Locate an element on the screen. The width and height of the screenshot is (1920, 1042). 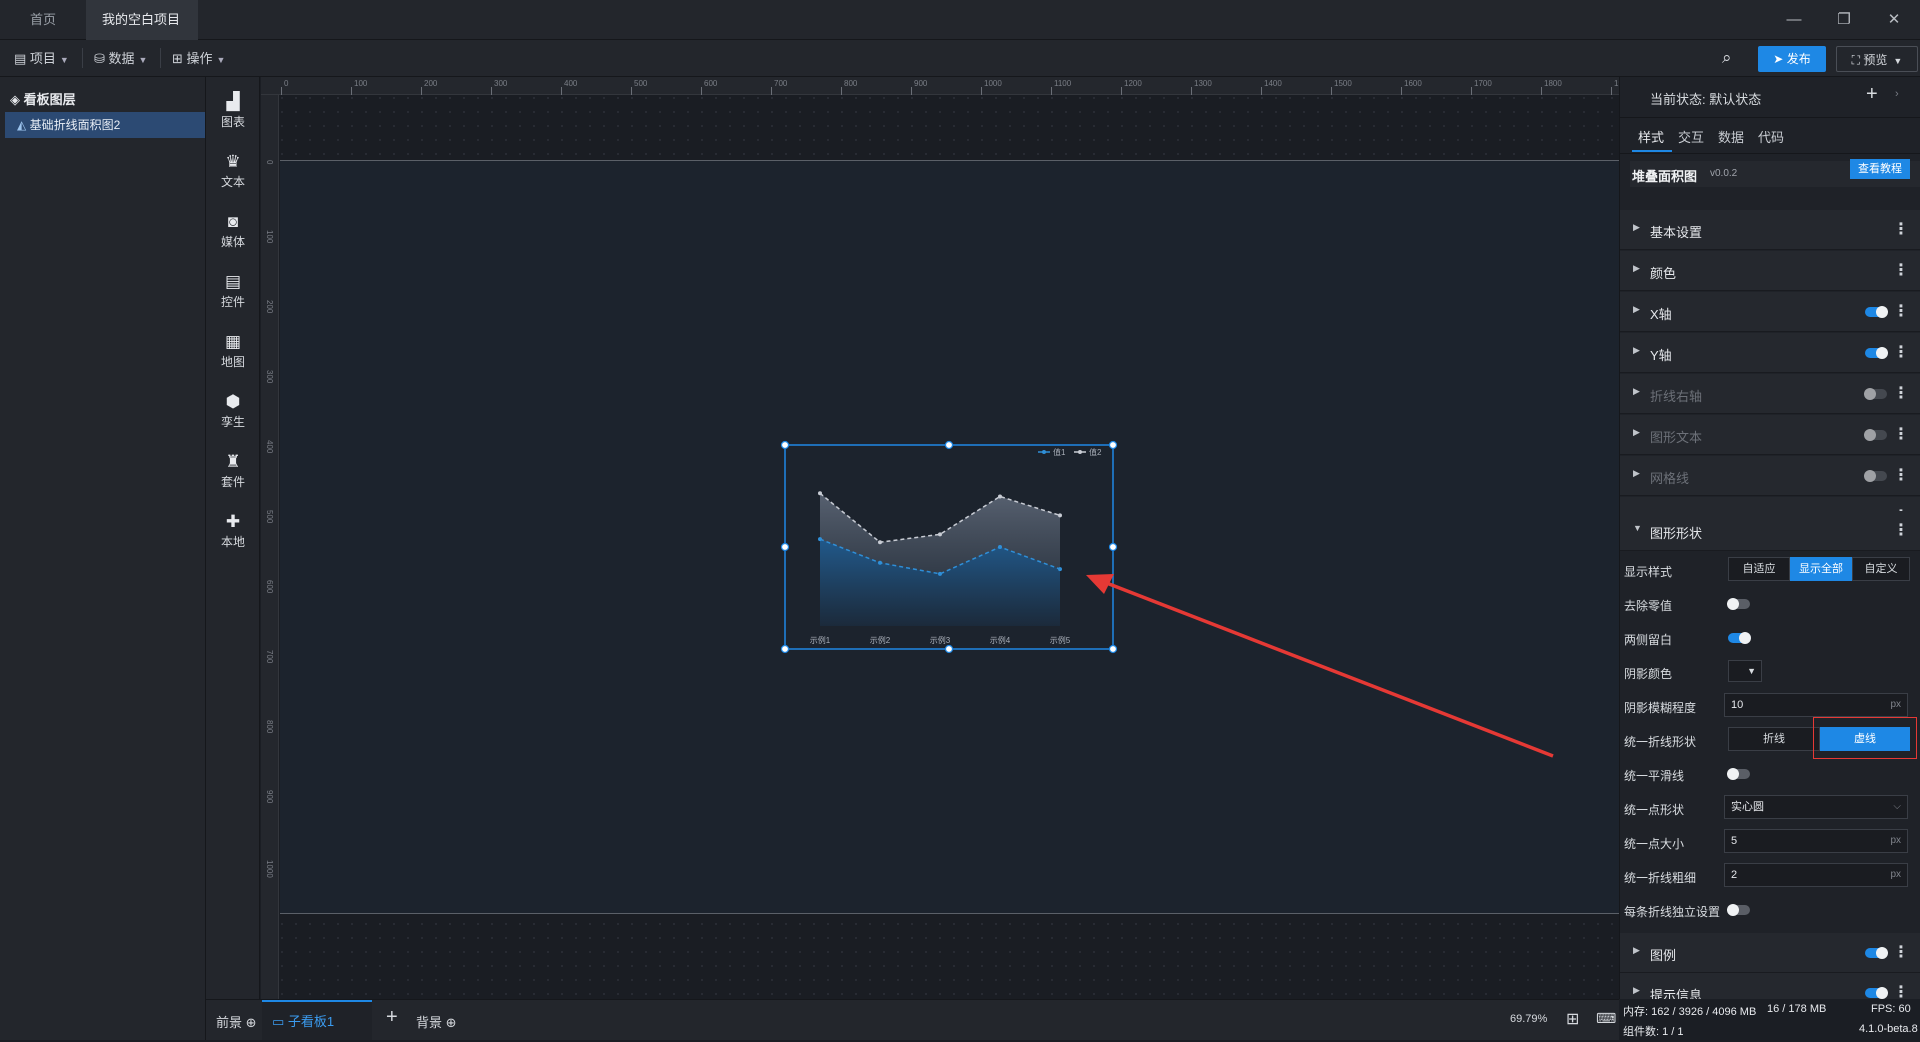
tab-home: 首页 is located at coordinates (43, 20).